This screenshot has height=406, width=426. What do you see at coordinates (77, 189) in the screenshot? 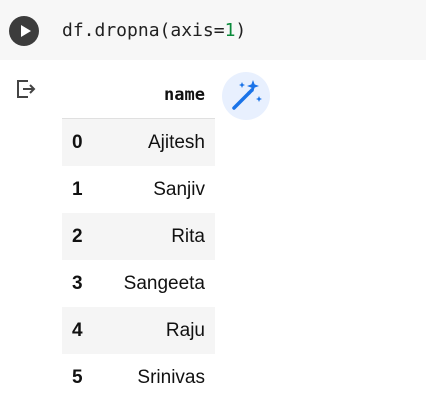
I see `row-index: 1` at bounding box center [77, 189].